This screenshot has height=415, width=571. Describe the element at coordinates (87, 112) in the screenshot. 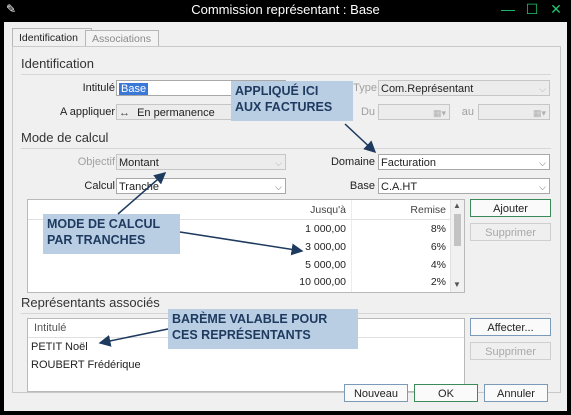

I see `appliquer-label: A appliquer` at that location.